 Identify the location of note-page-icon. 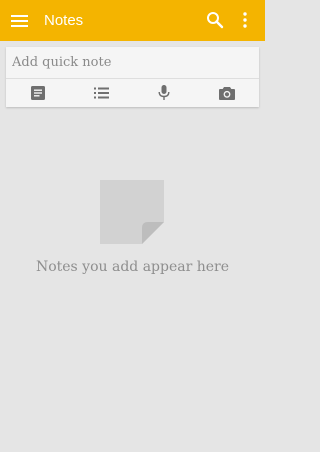
(132, 212).